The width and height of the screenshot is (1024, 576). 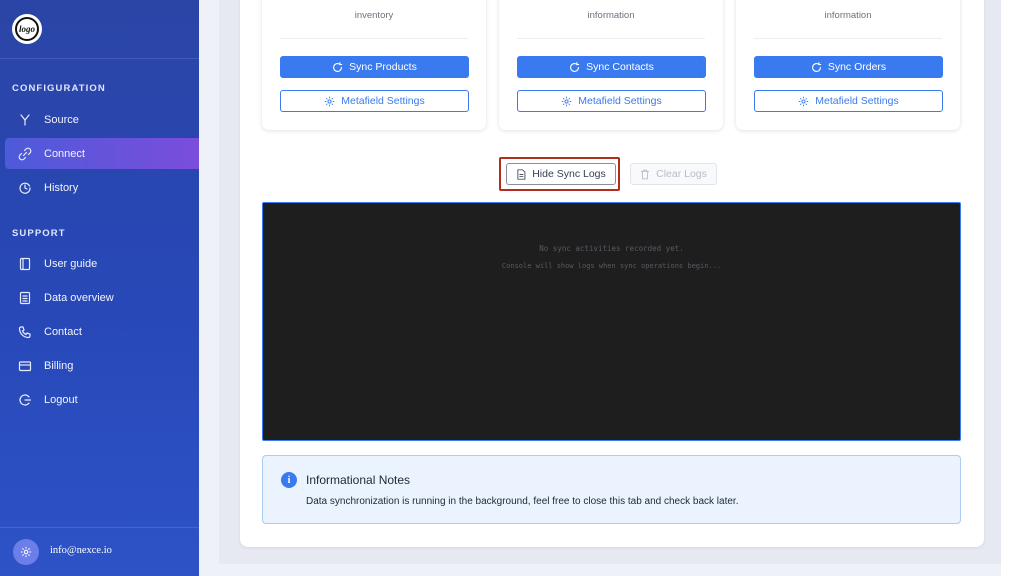 I want to click on sidebar-item-label: Data overview, so click(x=79, y=297).